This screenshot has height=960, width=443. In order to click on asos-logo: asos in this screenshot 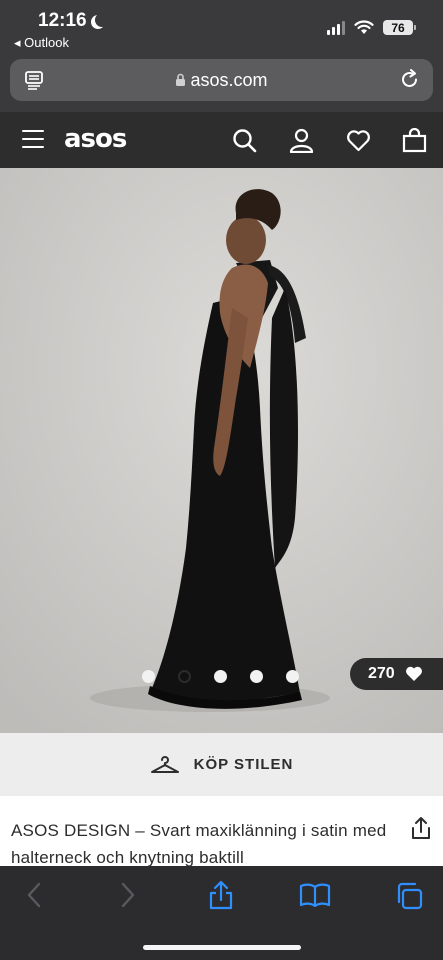, I will do `click(95, 139)`.